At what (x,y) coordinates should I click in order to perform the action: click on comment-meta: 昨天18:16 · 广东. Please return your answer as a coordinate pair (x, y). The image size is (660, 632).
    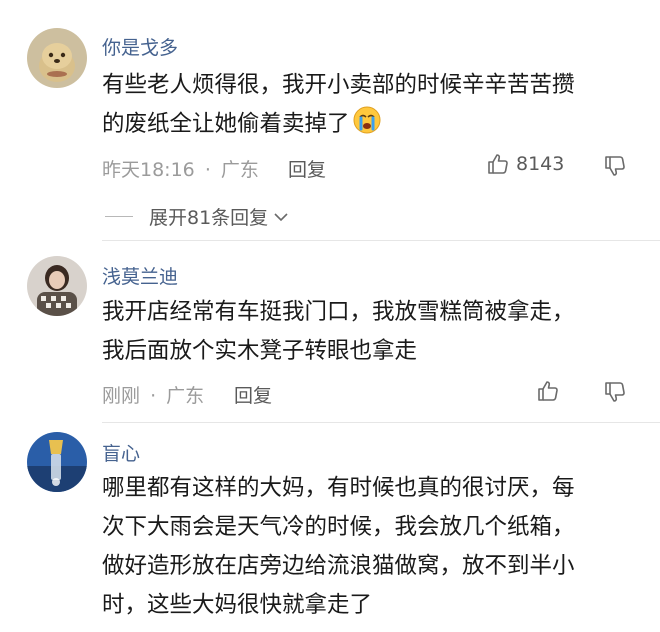
    Looking at the image, I should click on (180, 168).